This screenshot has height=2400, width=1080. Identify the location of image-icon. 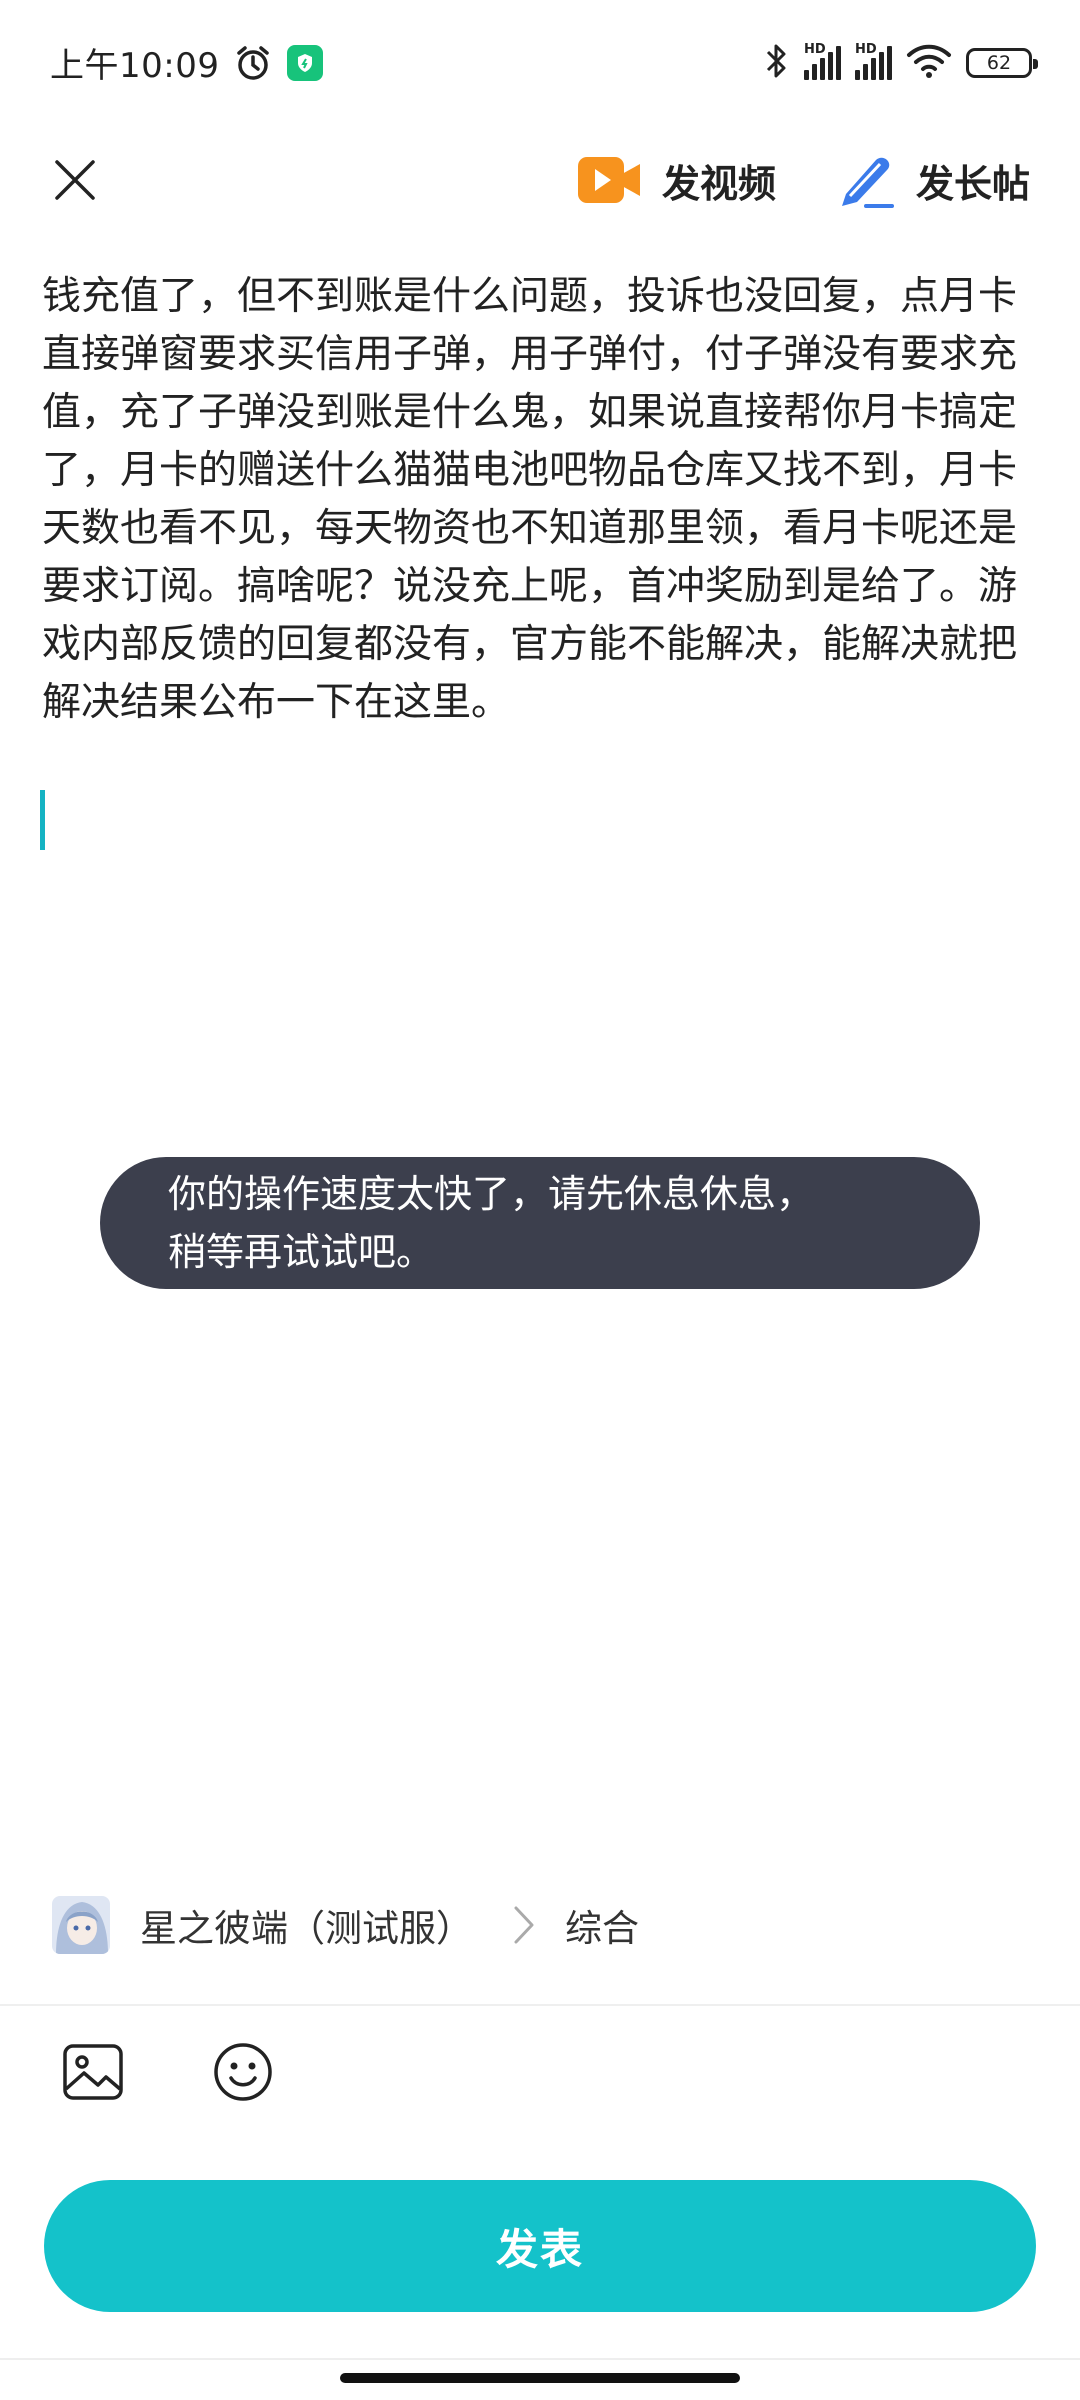
(93, 2072).